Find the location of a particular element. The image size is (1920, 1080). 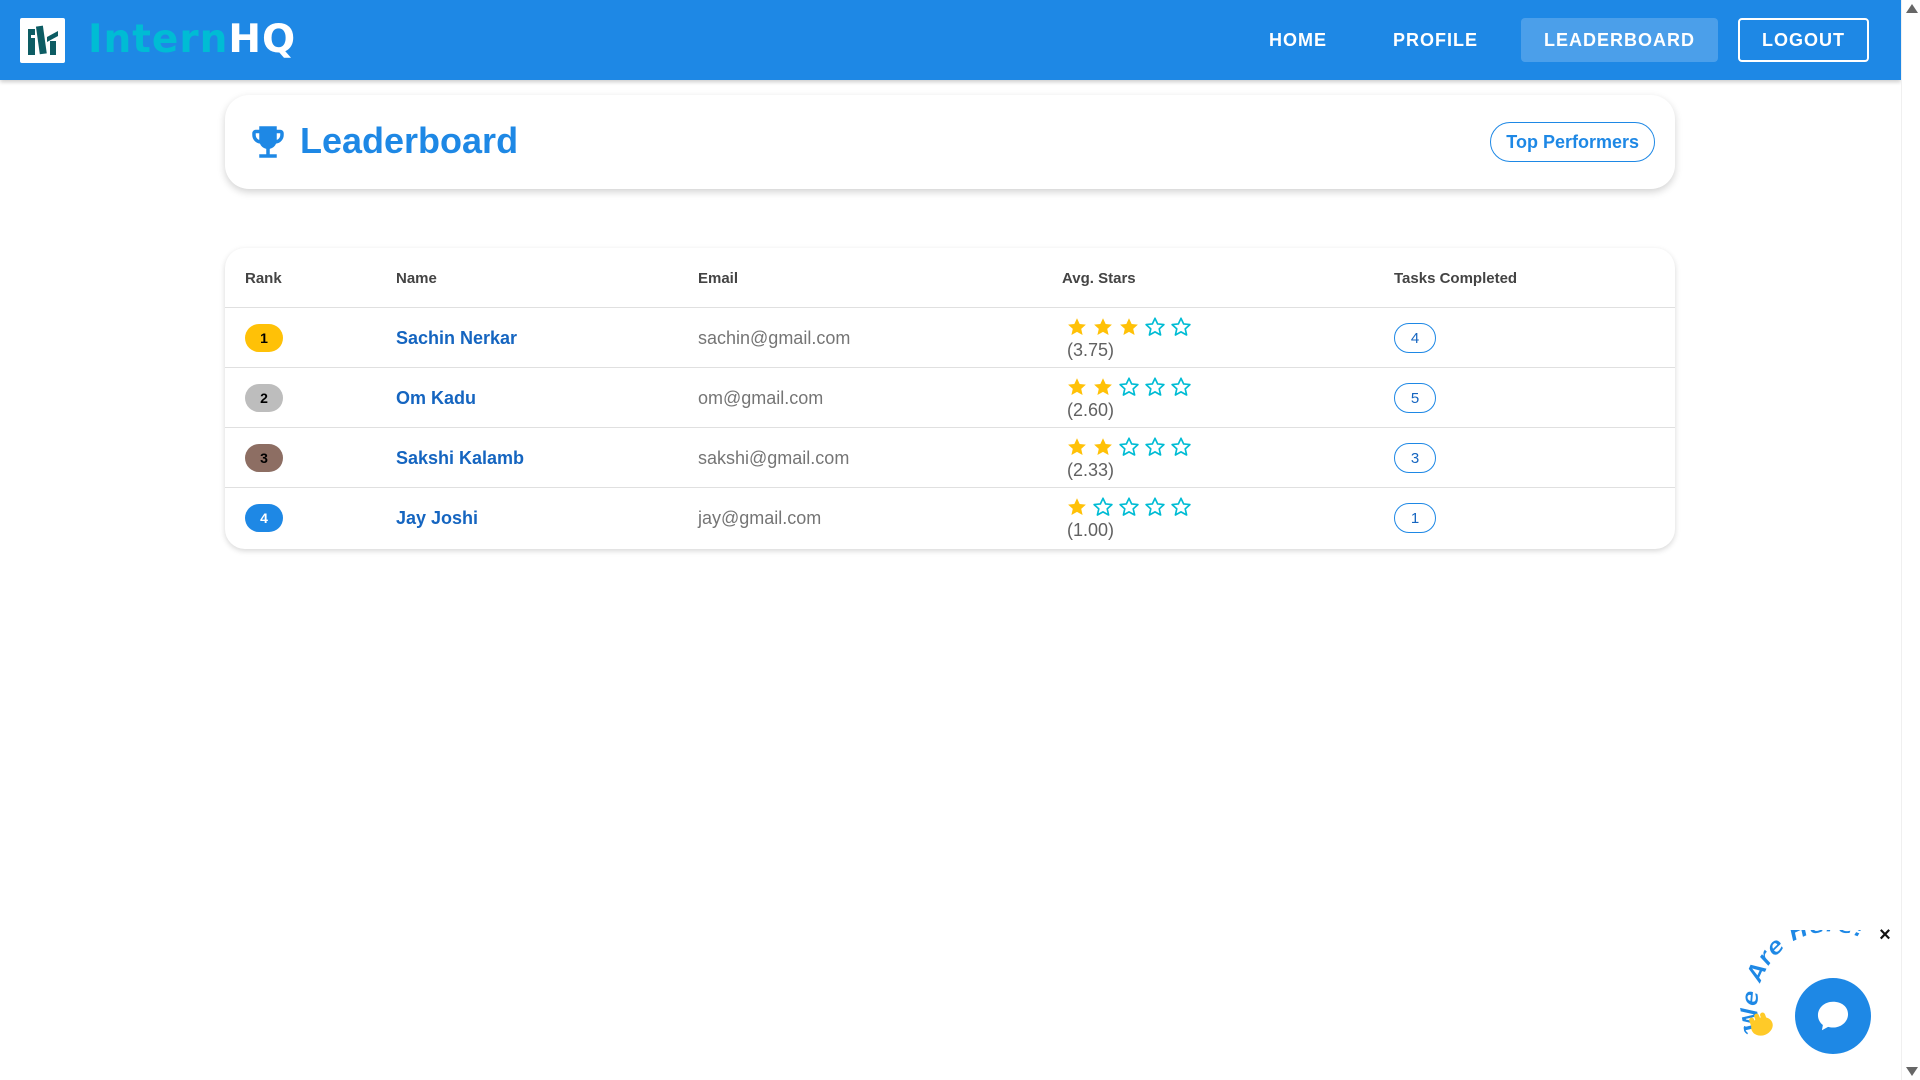

intern-email: om@gmail.com is located at coordinates (761, 397).